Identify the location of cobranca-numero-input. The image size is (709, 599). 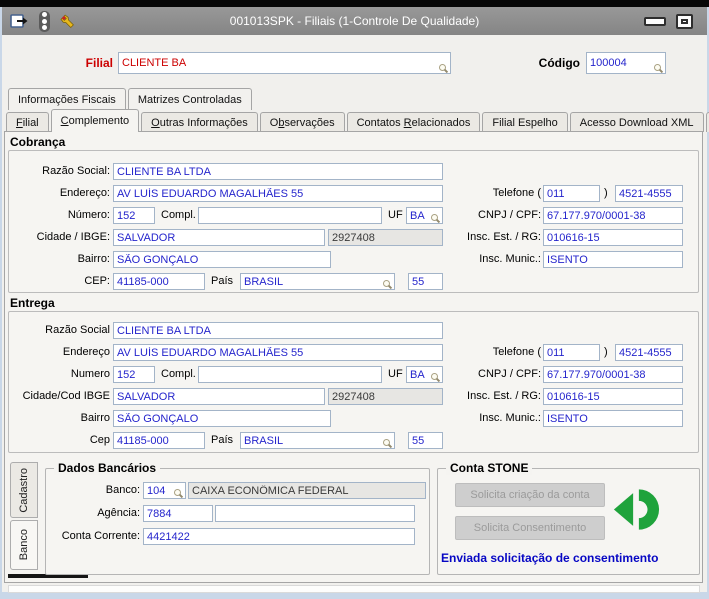
(134, 215).